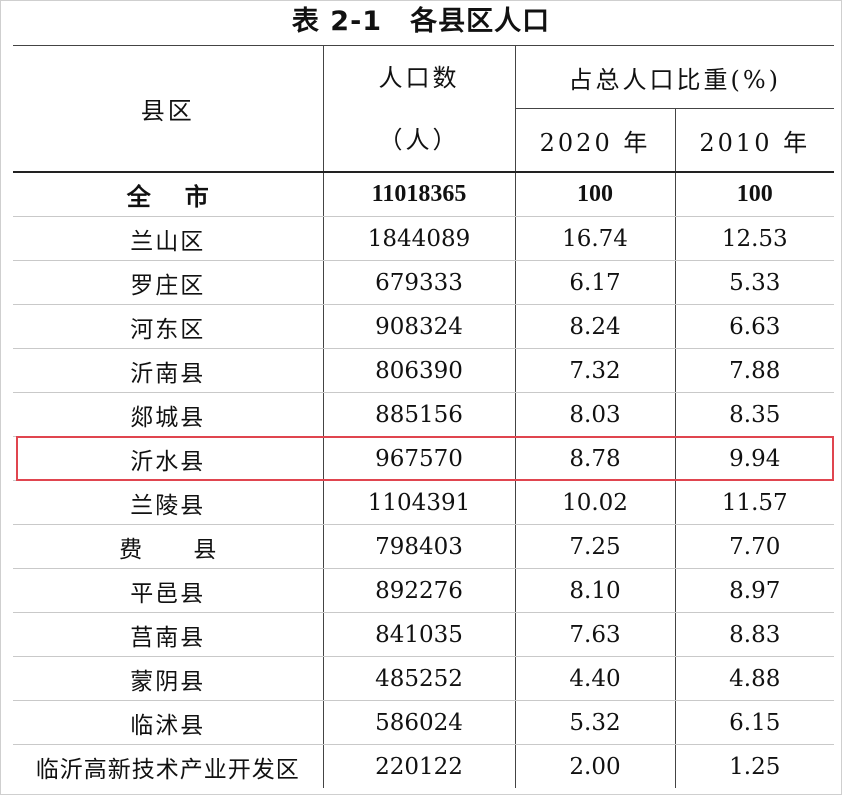 The height and width of the screenshot is (795, 842). What do you see at coordinates (168, 678) in the screenshot?
I see `county-name: 蒙阴县` at bounding box center [168, 678].